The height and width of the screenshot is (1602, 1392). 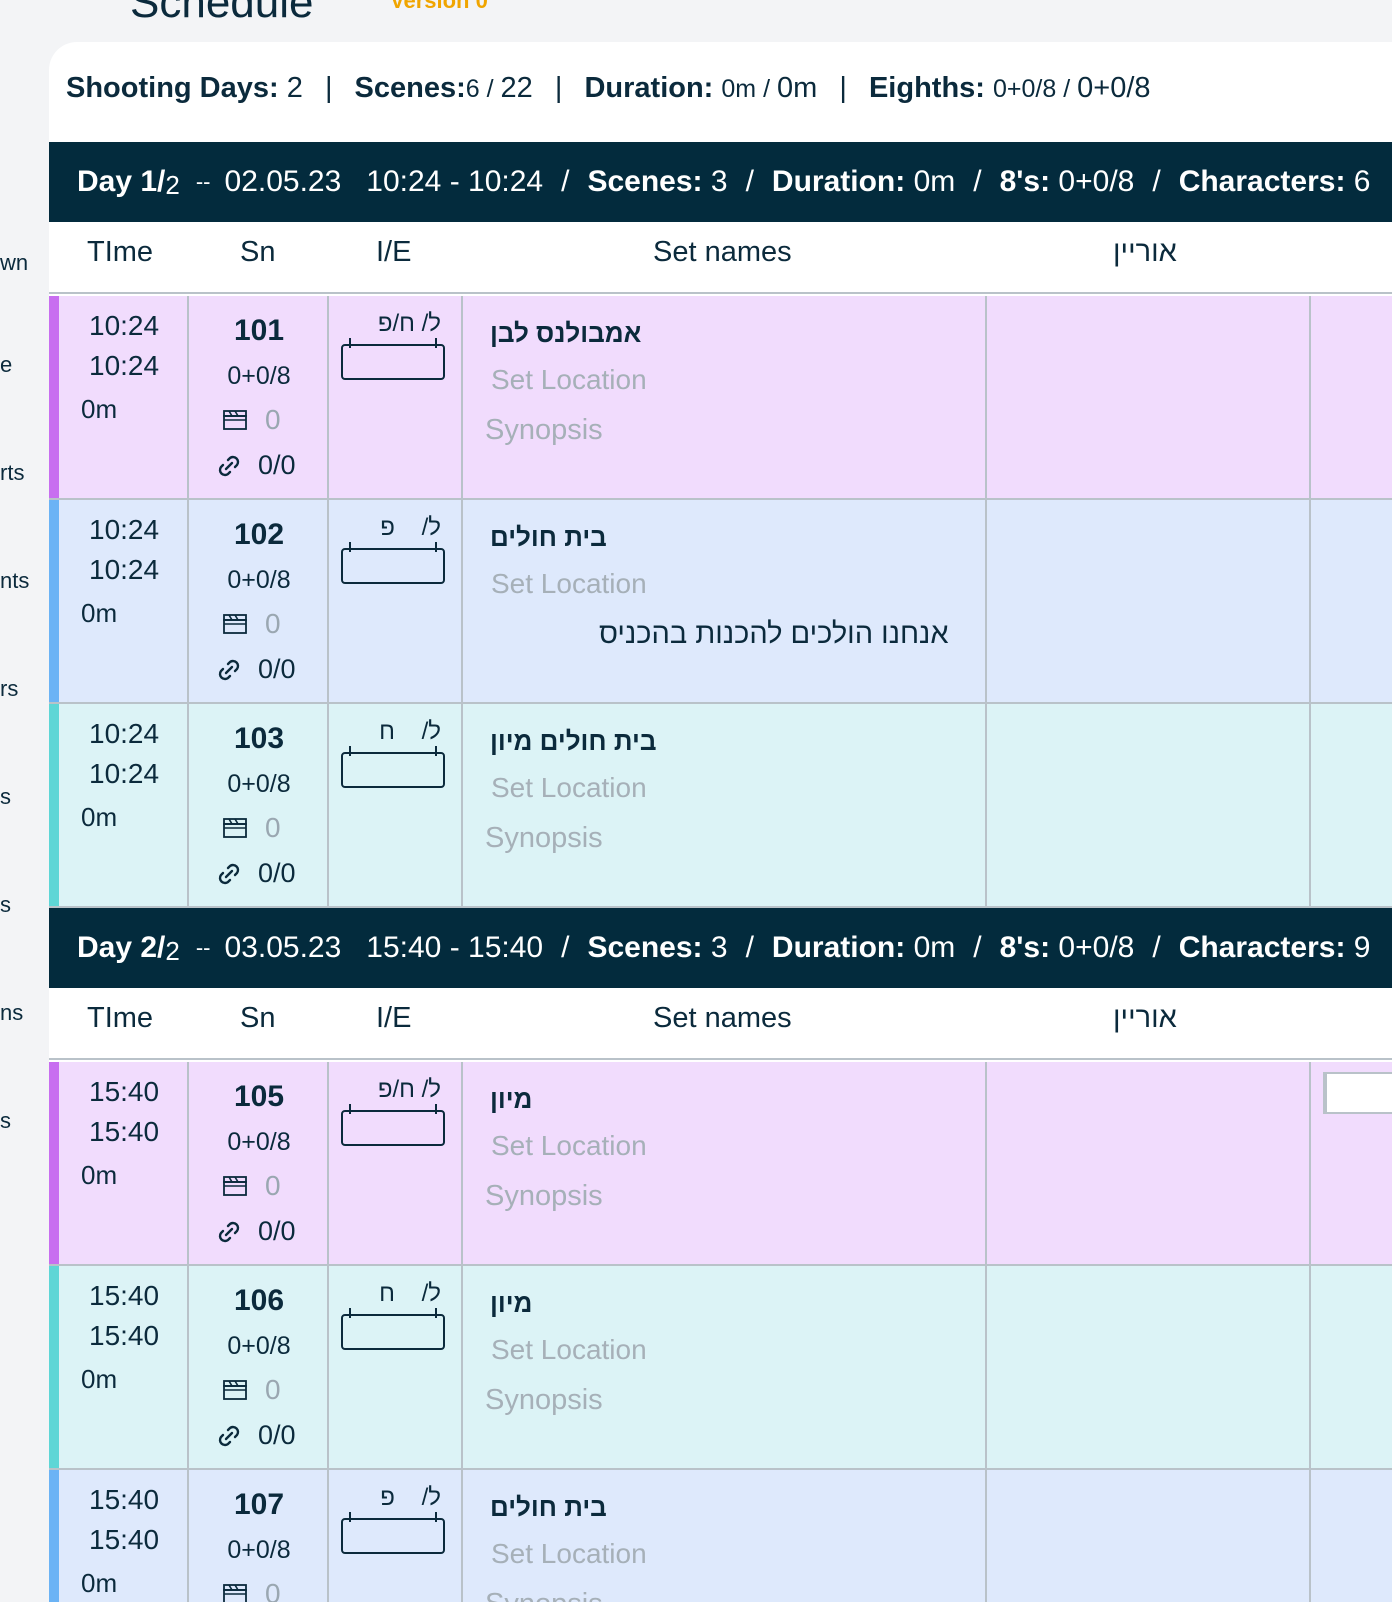 What do you see at coordinates (926, 88) in the screenshot?
I see `summary-label: Eighths:` at bounding box center [926, 88].